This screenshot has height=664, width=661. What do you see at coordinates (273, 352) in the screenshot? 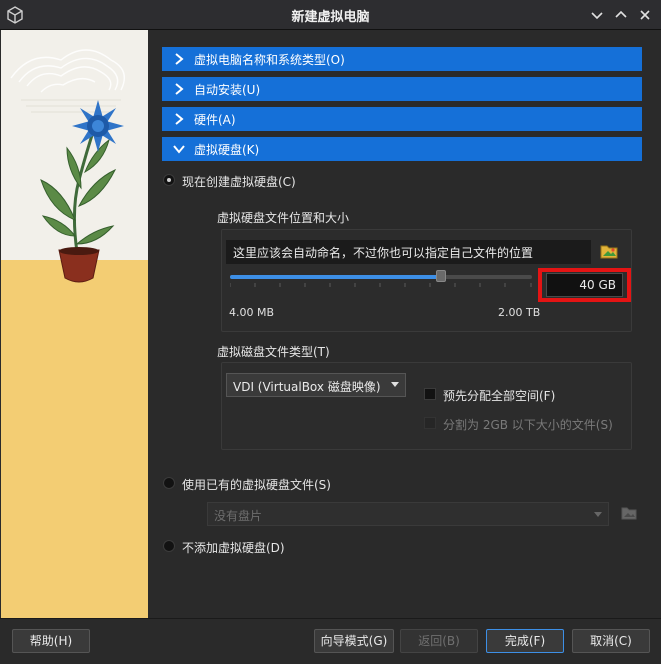
I see `disk-type-group-label: 虚拟磁盘文件类型(T)` at bounding box center [273, 352].